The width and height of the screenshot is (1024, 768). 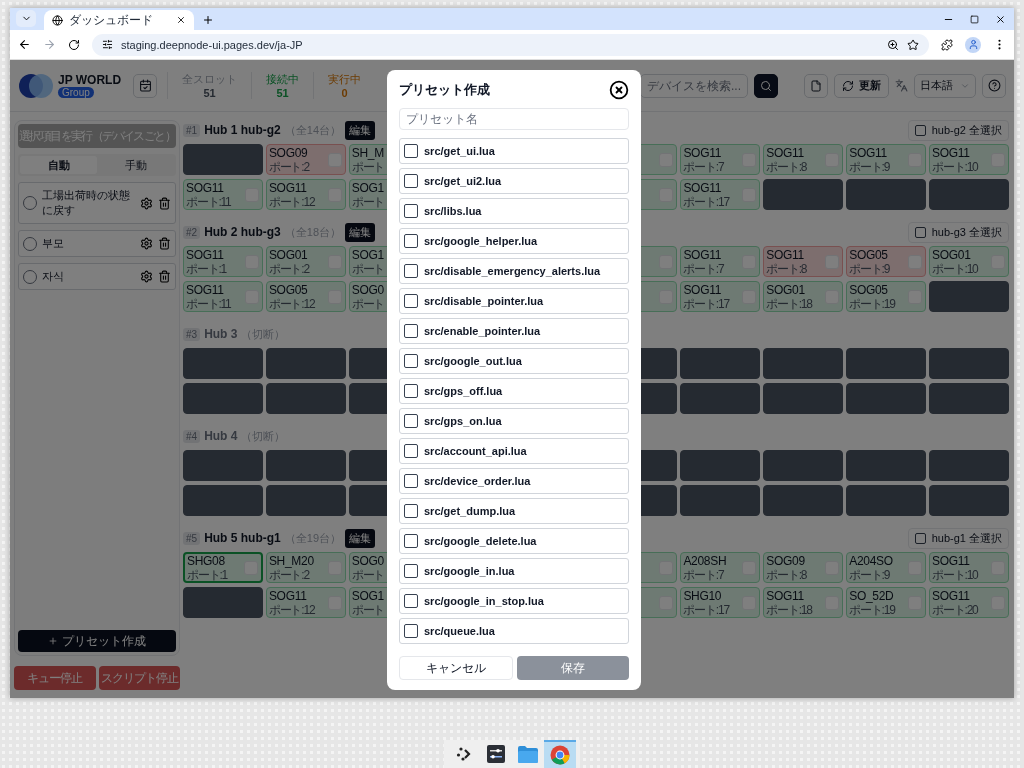 What do you see at coordinates (76, 92) in the screenshot?
I see `brand-badge: Group` at bounding box center [76, 92].